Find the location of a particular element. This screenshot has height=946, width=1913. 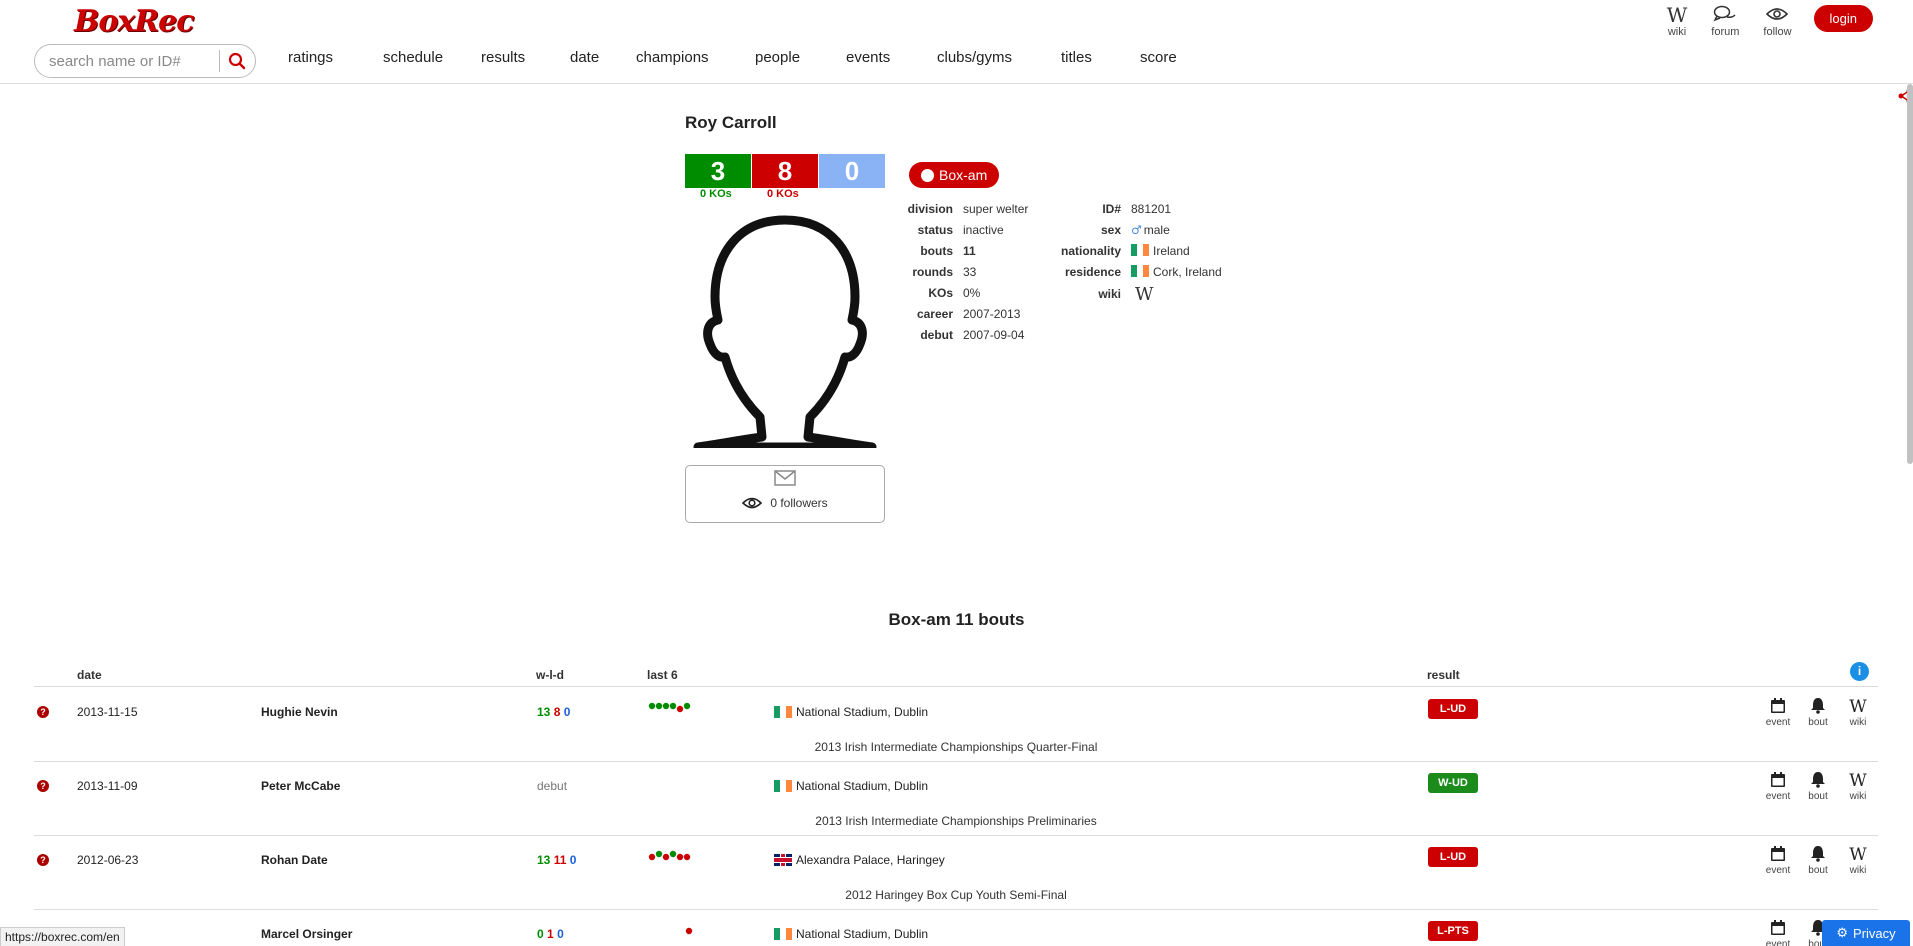

nav-results: results is located at coordinates (525, 57).